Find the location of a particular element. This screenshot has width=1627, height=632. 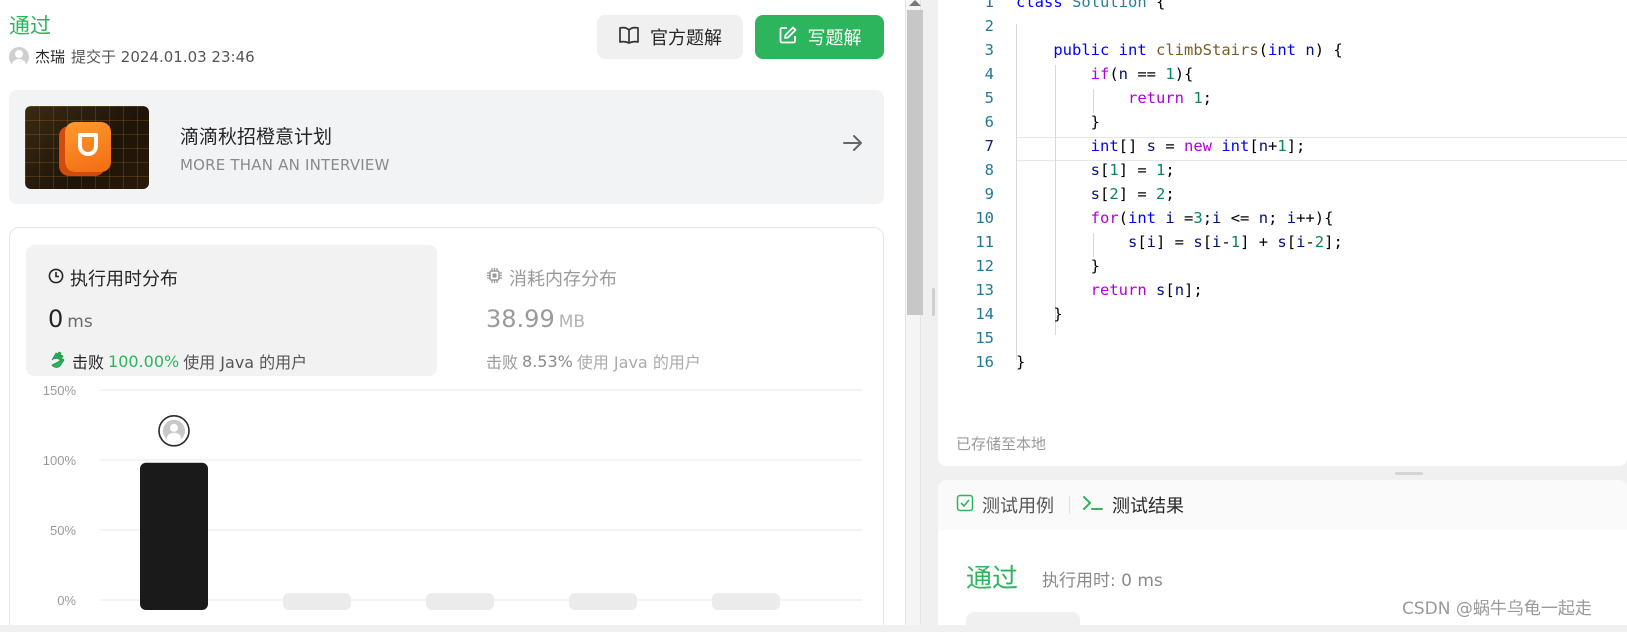

line-number: 11 is located at coordinates (984, 242).